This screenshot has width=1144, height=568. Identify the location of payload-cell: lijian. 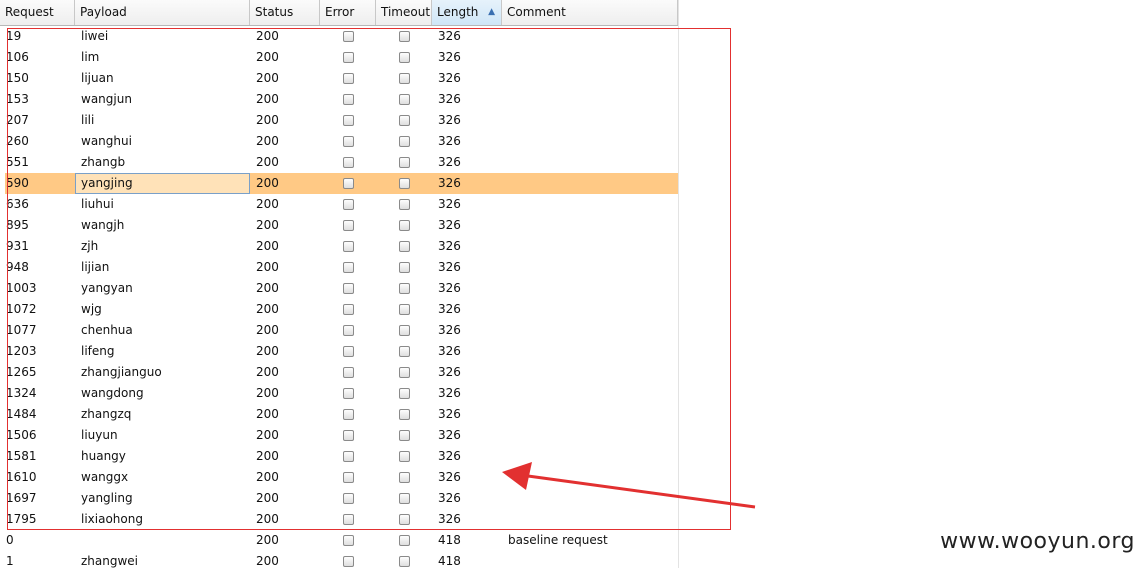
(95, 267).